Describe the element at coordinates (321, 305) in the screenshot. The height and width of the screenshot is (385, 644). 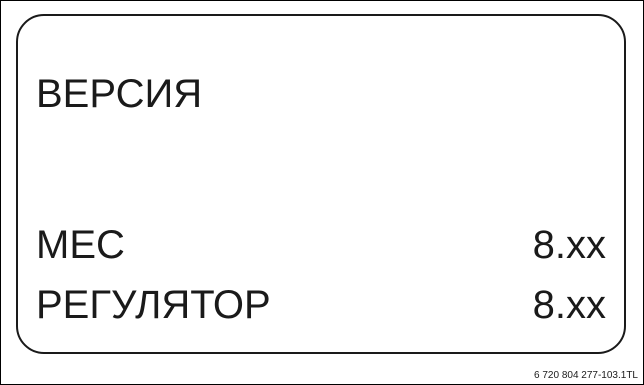
I see `version-row-regulator: РЕГУЛЯТОР 8.xx` at that location.